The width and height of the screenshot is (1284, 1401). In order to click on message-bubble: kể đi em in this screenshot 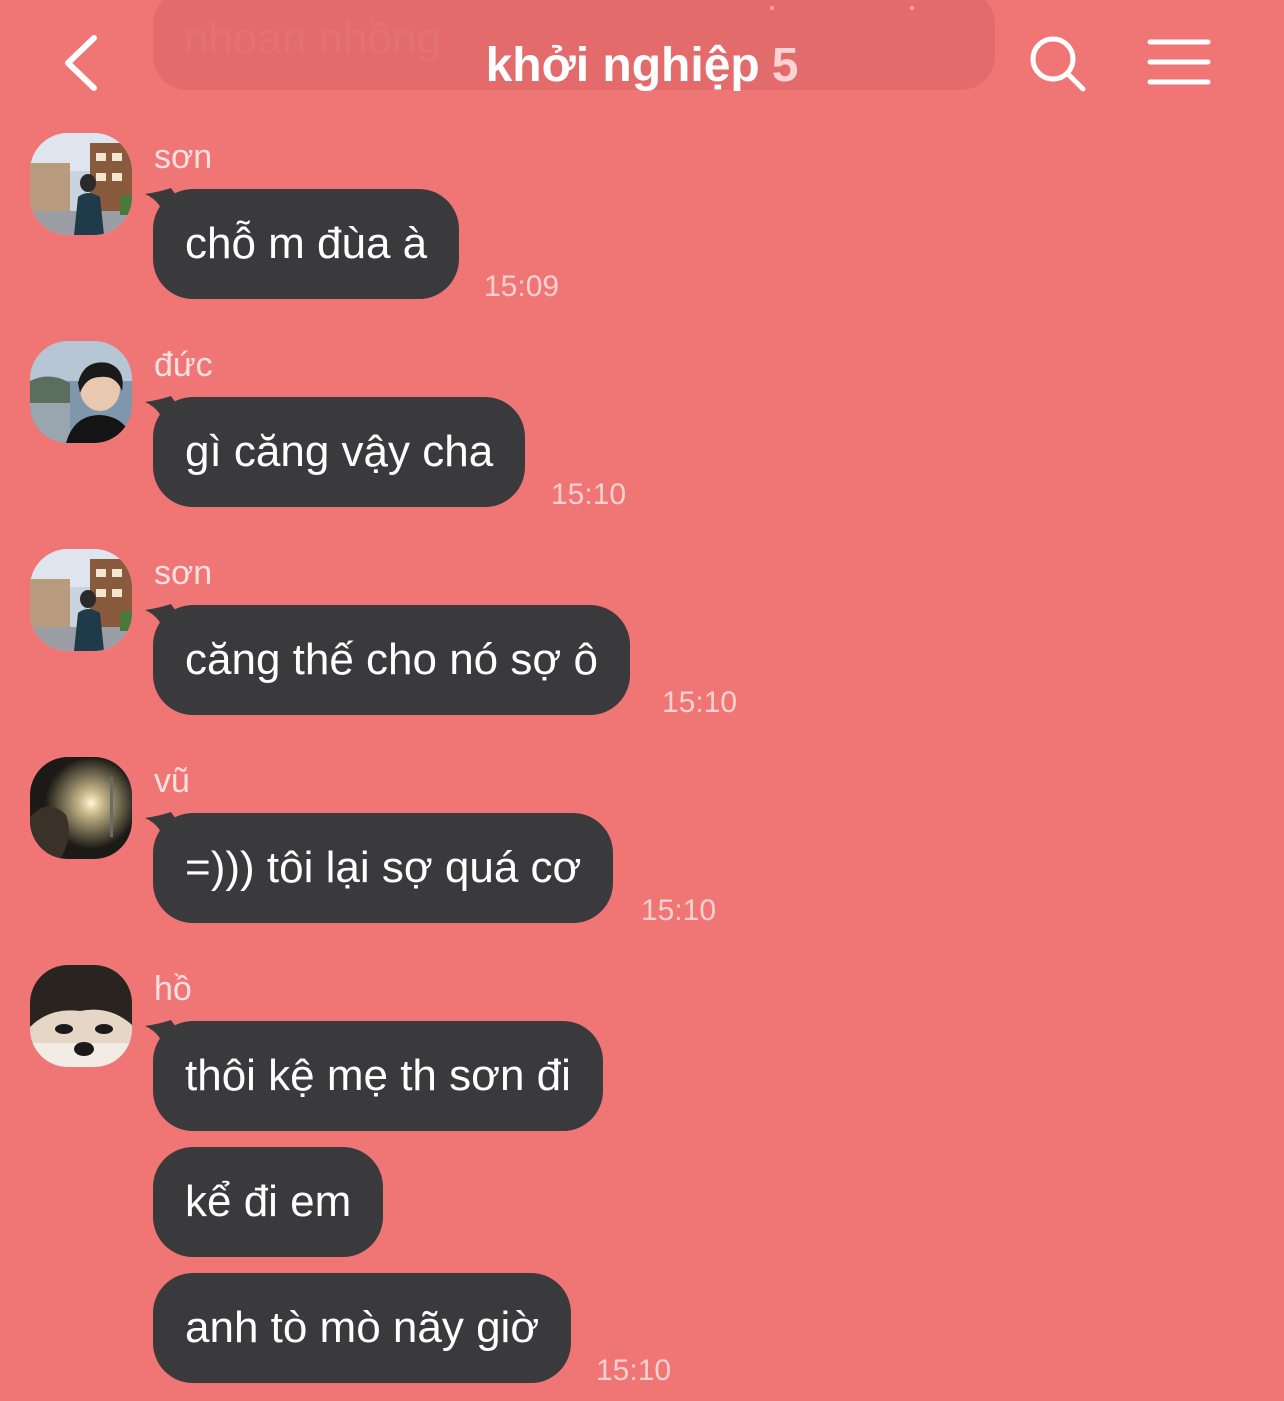, I will do `click(268, 1202)`.